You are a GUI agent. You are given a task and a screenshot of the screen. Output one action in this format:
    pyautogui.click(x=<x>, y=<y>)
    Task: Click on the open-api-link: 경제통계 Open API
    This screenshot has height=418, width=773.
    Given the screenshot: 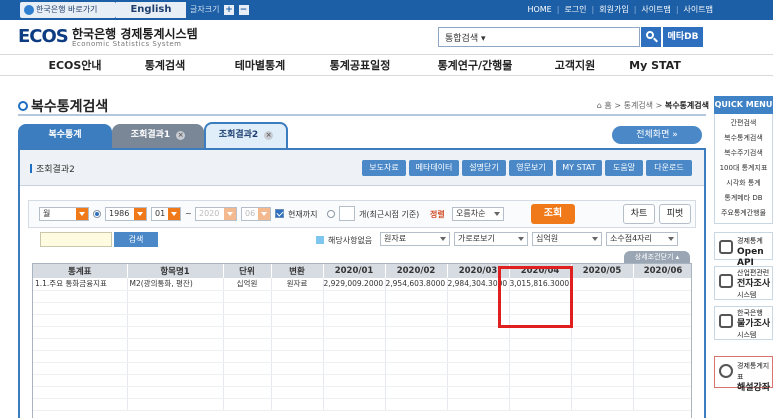 What is the action you would take?
    pyautogui.click(x=743, y=250)
    